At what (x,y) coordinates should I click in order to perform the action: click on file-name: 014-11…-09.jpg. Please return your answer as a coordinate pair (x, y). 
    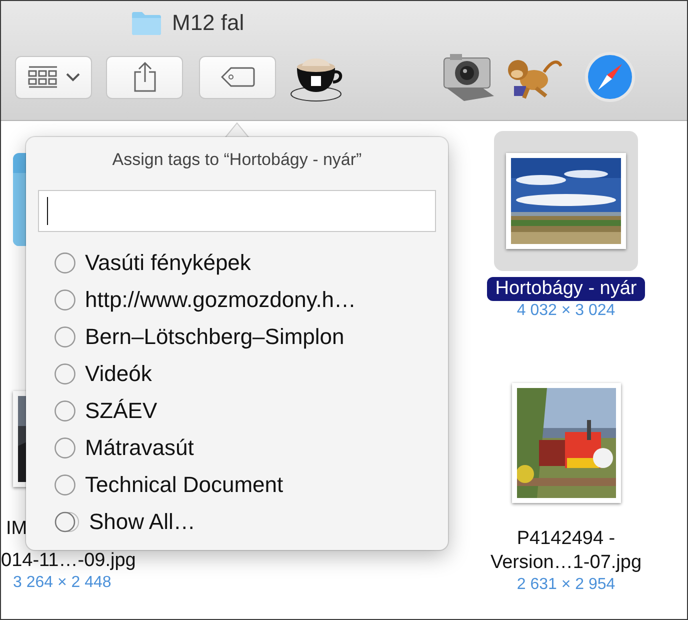
    Looking at the image, I should click on (68, 561).